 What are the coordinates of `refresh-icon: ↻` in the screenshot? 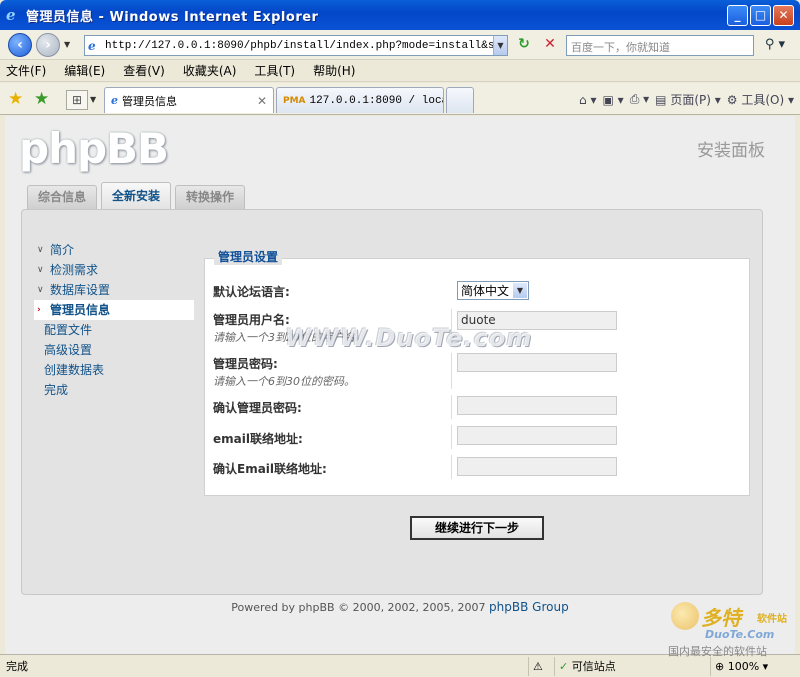 It's located at (524, 45).